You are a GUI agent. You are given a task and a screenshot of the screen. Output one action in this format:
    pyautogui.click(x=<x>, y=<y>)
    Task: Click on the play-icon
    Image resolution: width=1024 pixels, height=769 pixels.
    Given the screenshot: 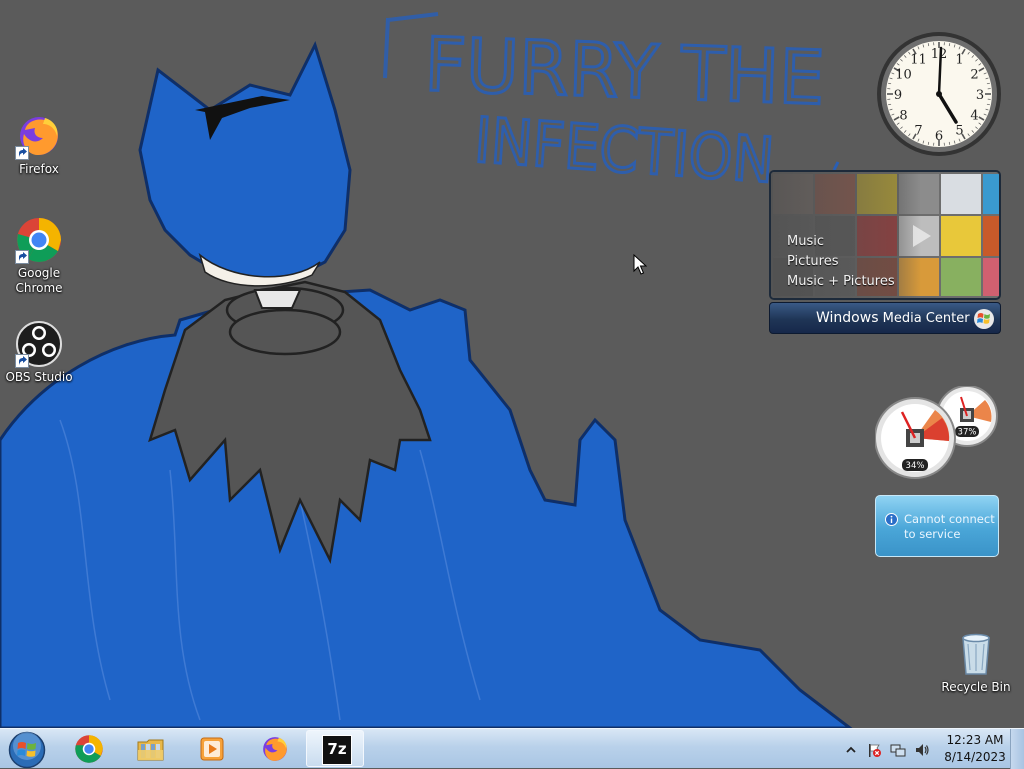 What is the action you would take?
    pyautogui.click(x=921, y=236)
    